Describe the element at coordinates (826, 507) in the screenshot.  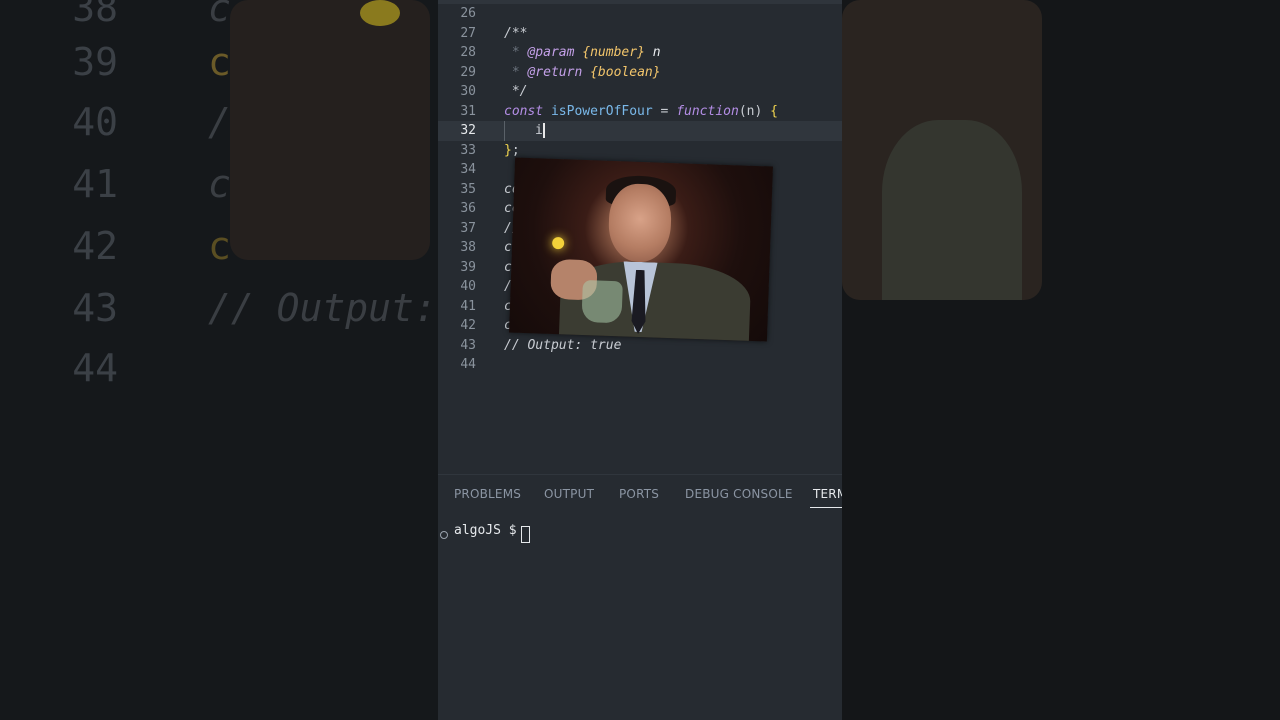
I see `active-tab-indicator` at that location.